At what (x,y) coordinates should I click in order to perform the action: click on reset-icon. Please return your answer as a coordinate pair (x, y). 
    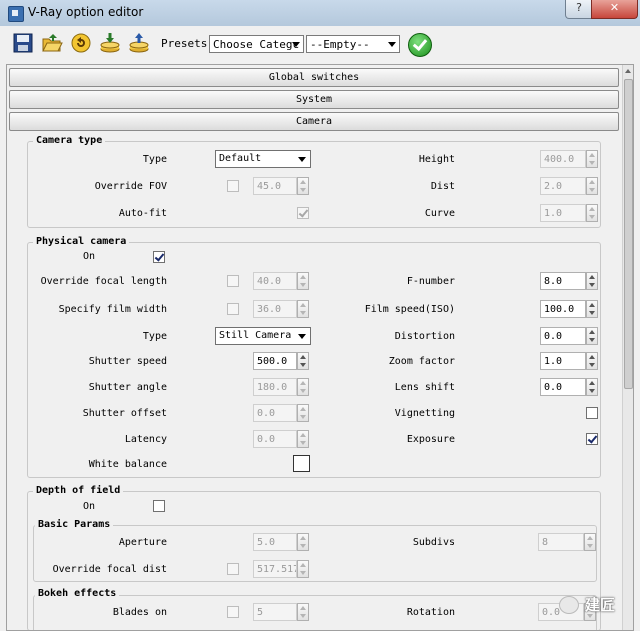
    Looking at the image, I should click on (81, 43).